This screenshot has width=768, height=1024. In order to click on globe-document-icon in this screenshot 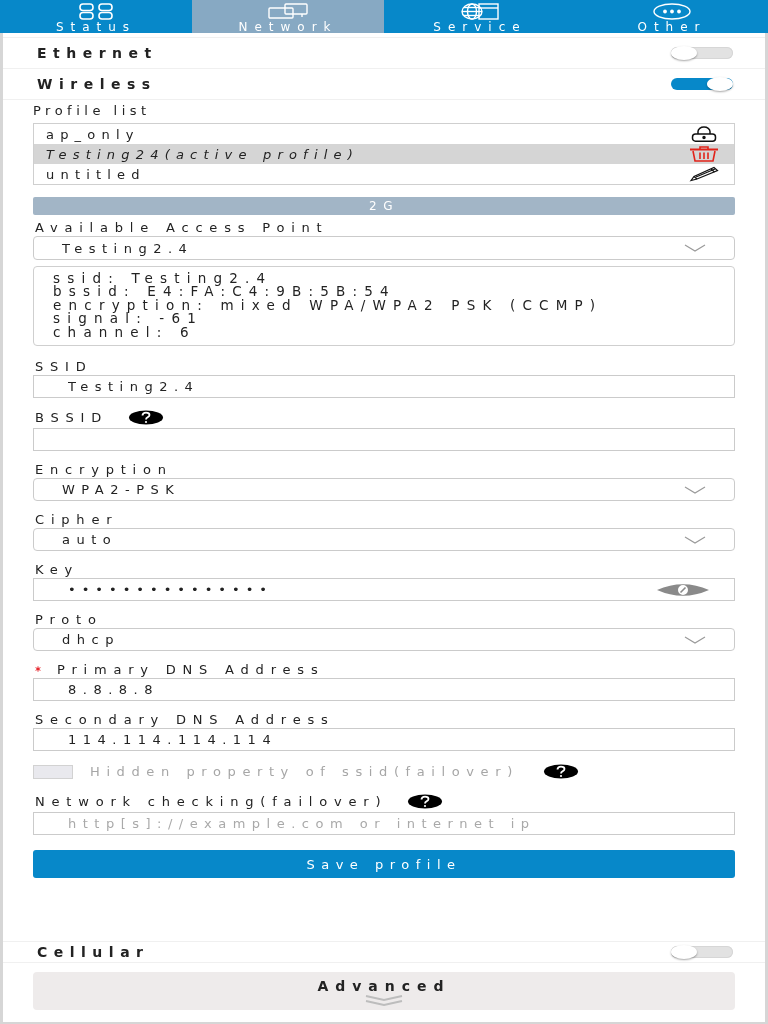, I will do `click(480, 11)`.